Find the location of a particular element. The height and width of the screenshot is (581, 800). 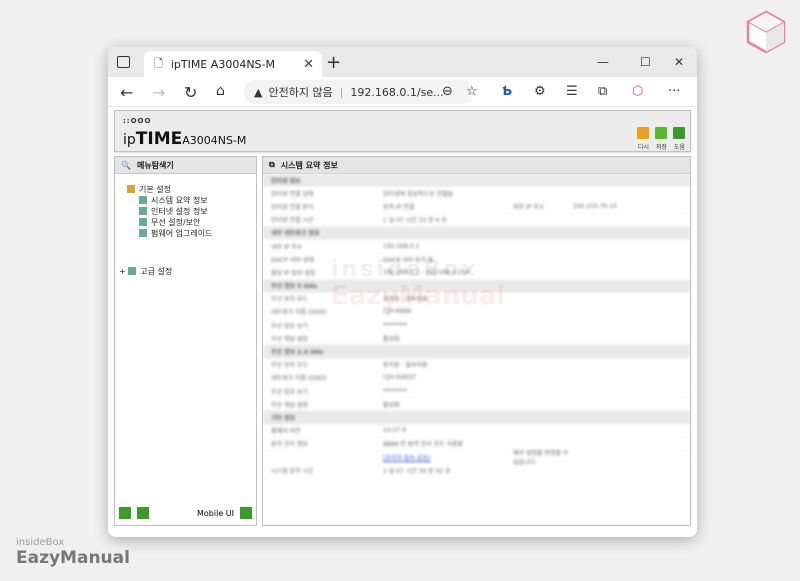

restart-label: 다시 is located at coordinates (644, 147).